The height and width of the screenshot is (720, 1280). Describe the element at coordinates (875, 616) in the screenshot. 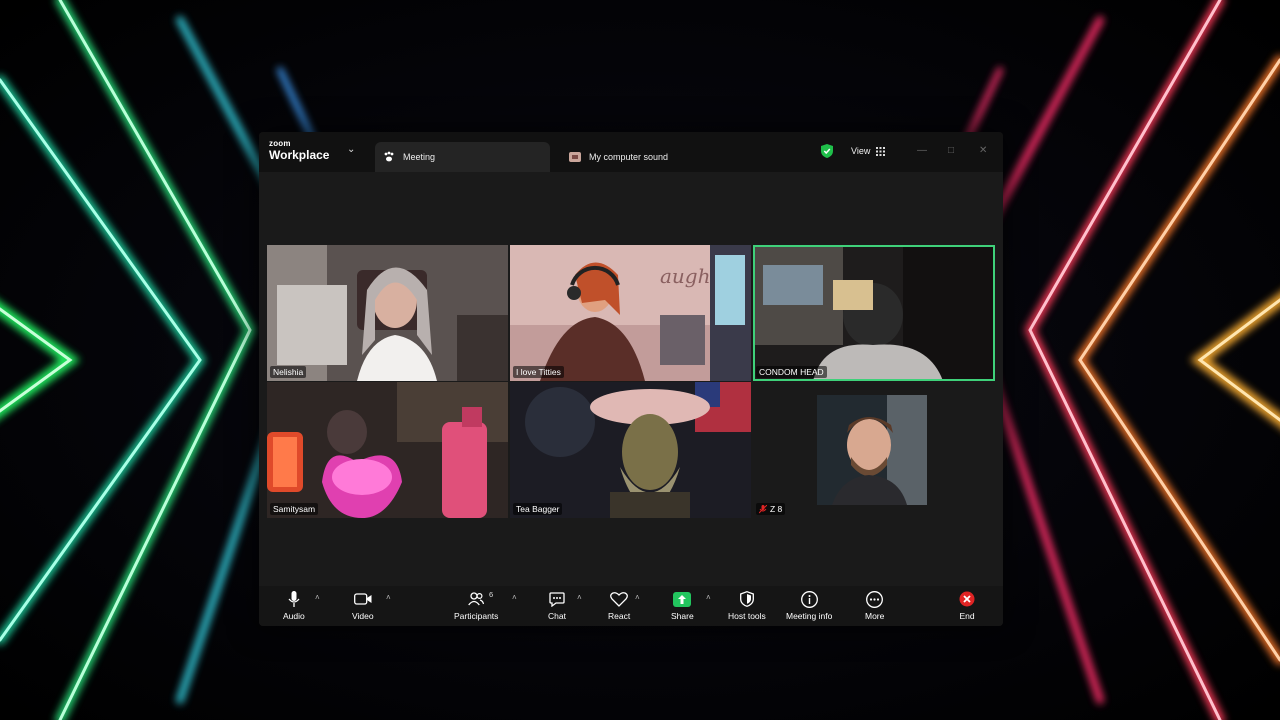

I see `more-label: More` at that location.